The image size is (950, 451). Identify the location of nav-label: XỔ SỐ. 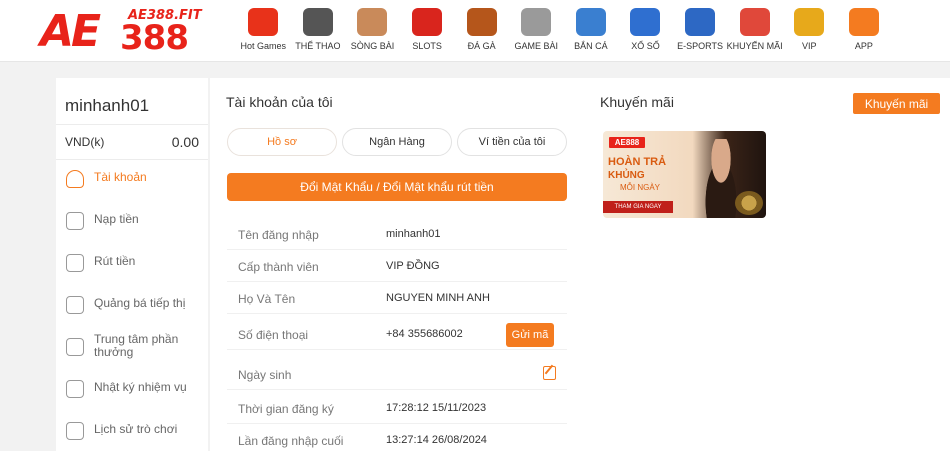
(645, 46).